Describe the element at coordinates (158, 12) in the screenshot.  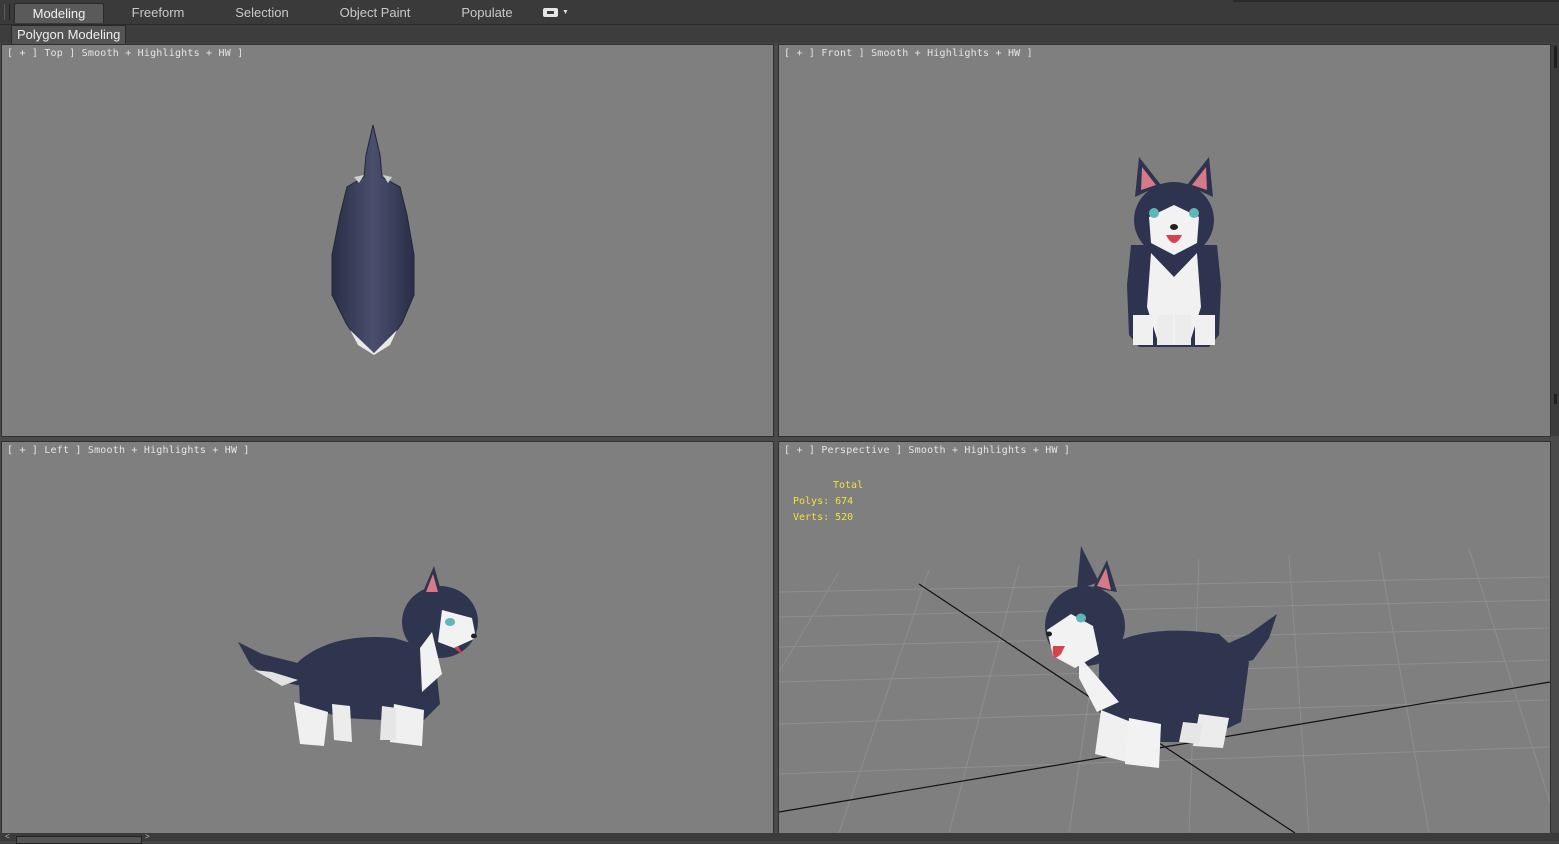
I see `tab-freeform: Freeform` at that location.